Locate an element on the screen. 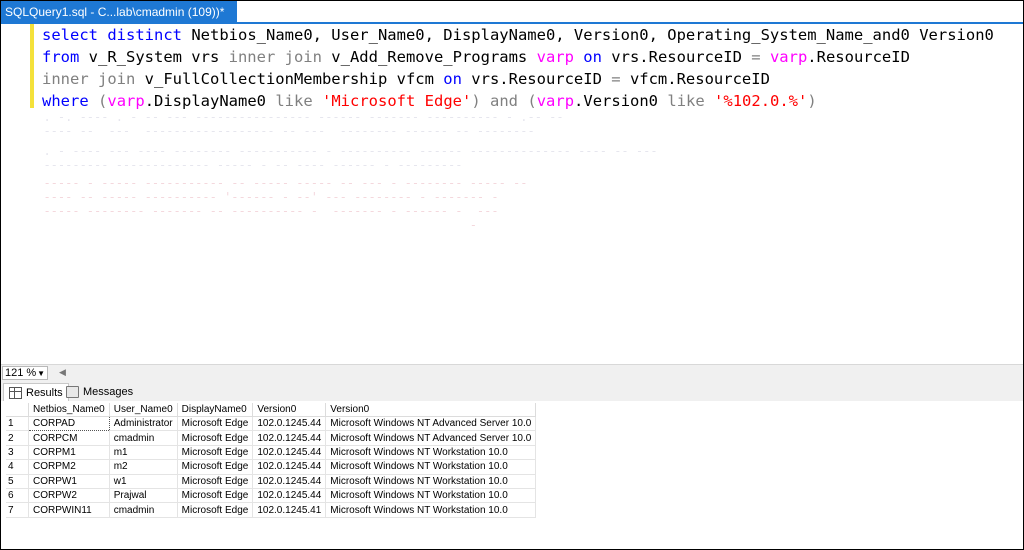 This screenshot has width=1024, height=550. tab-results-label: Results is located at coordinates (44, 392).